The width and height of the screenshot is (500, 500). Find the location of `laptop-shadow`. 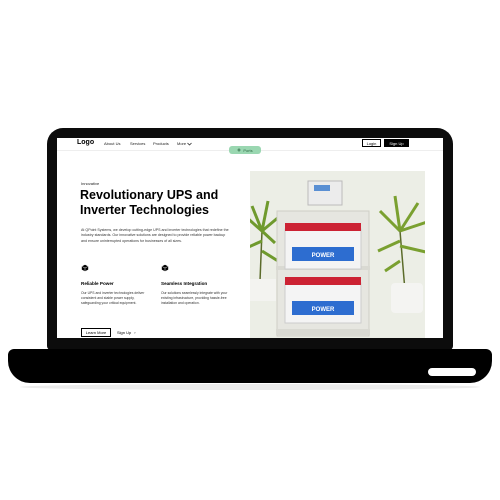

laptop-shadow is located at coordinates (250, 387).